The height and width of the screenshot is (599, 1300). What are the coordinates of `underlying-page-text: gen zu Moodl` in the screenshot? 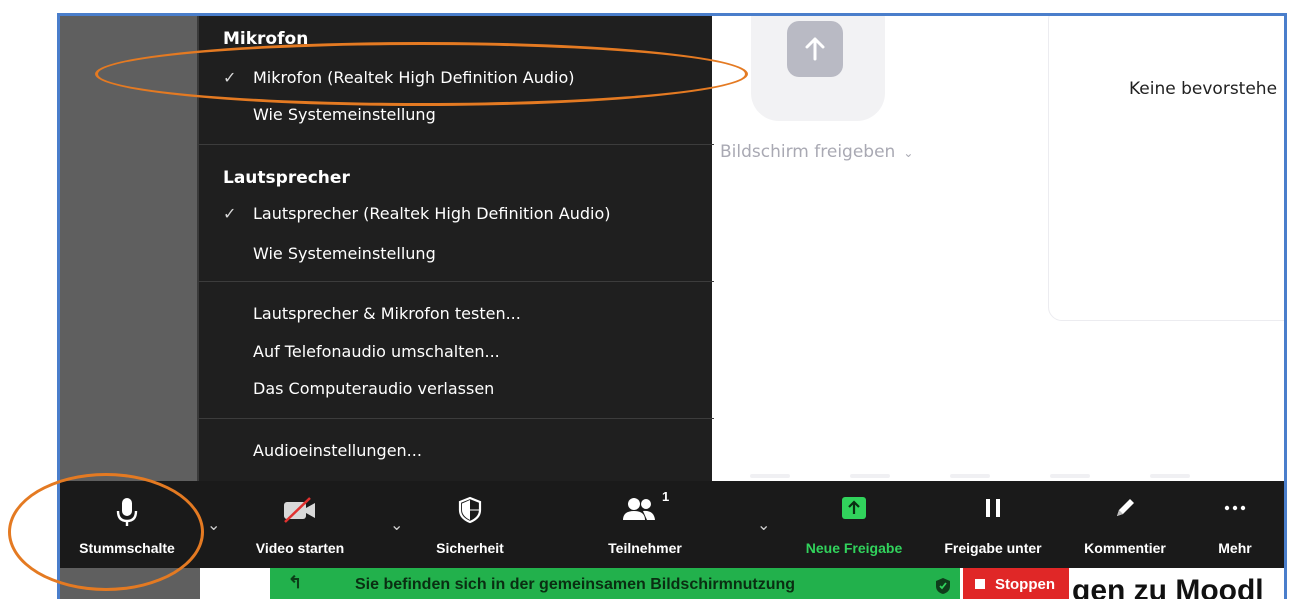 It's located at (1168, 586).